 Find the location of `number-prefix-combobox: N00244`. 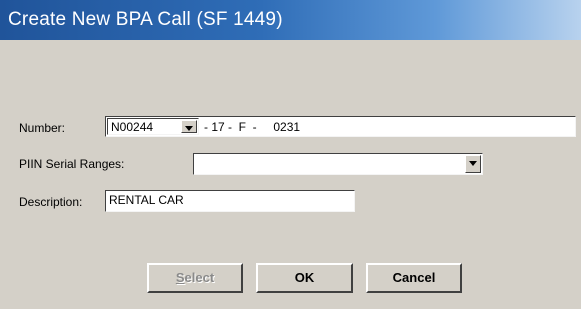

number-prefix-combobox: N00244 is located at coordinates (153, 126).